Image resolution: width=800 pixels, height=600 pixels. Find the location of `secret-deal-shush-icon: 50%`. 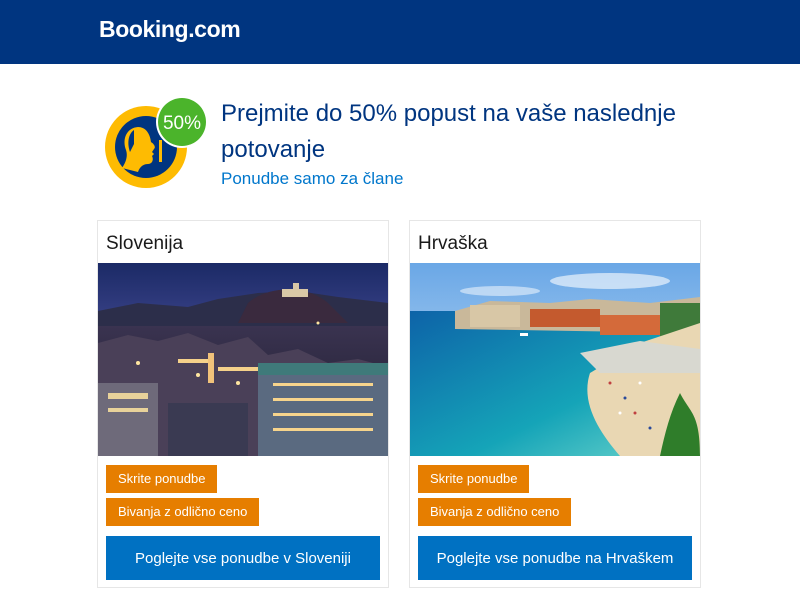

secret-deal-shush-icon: 50% is located at coordinates (156, 142).